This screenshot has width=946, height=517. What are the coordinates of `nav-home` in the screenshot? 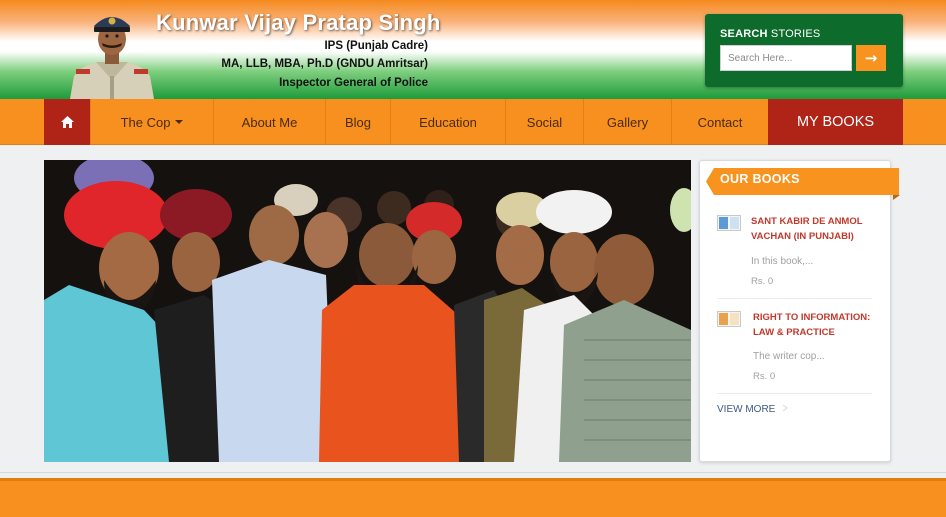 It's located at (67, 122).